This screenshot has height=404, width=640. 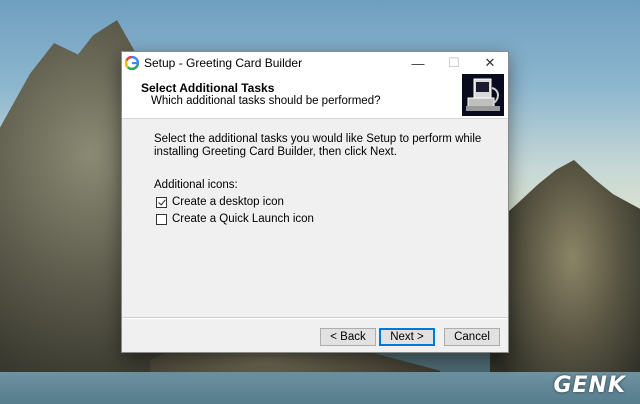 I want to click on background-sea, so click(x=320, y=388).